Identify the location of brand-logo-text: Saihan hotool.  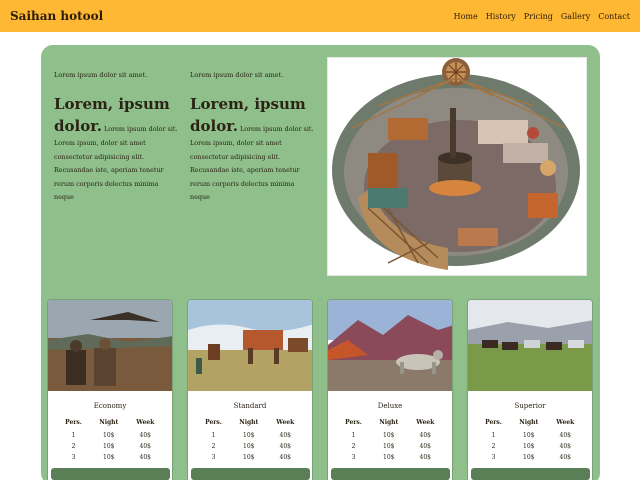
(56, 16).